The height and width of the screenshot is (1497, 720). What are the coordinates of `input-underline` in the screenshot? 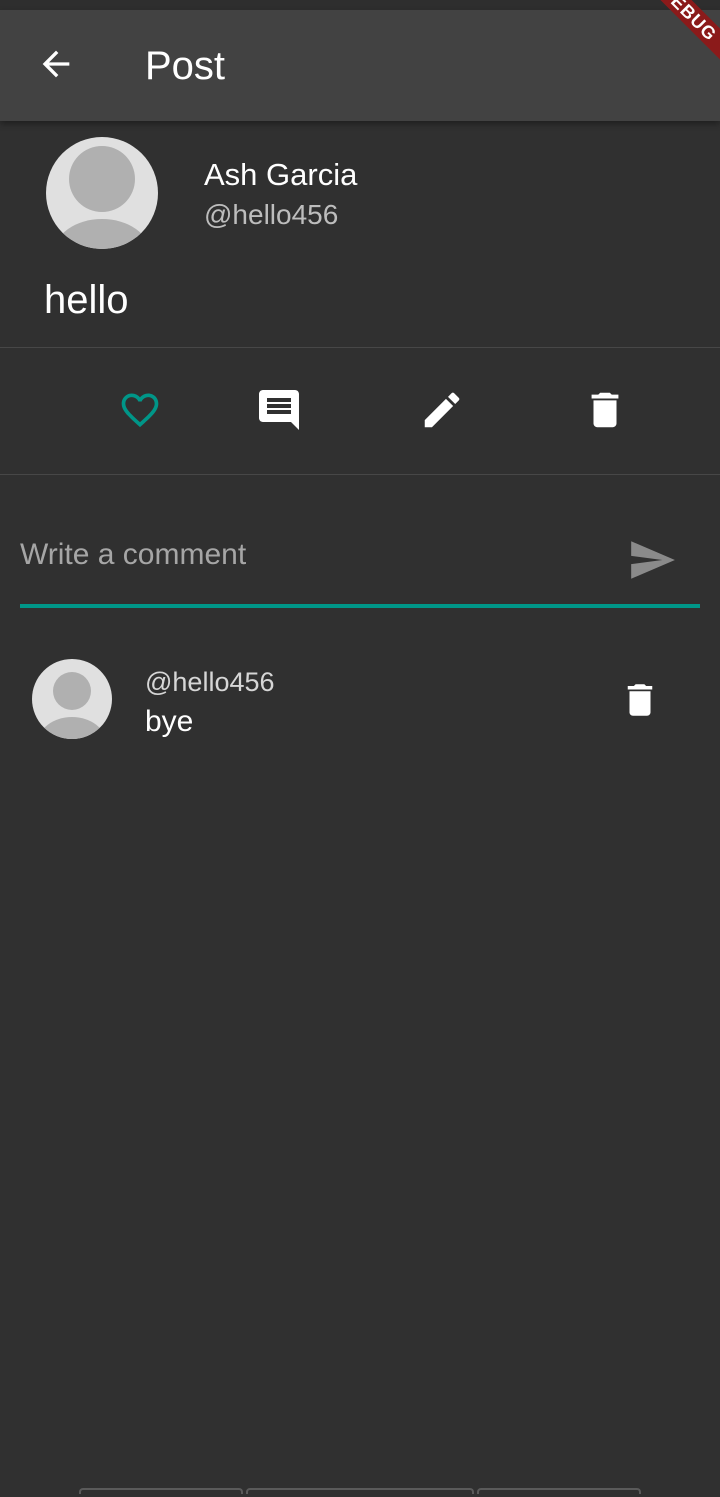 It's located at (360, 606).